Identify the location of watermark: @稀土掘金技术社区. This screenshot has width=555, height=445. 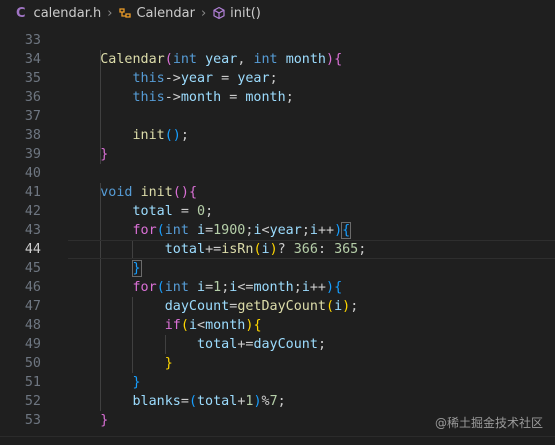
(488, 423).